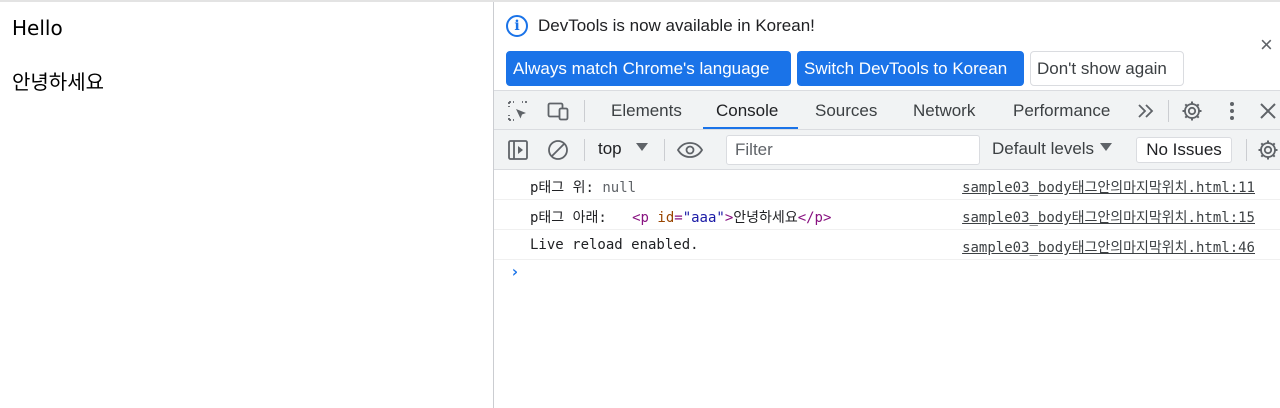 The image size is (1280, 408). Describe the element at coordinates (1268, 111) in the screenshot. I see `close-devtools-icon` at that location.